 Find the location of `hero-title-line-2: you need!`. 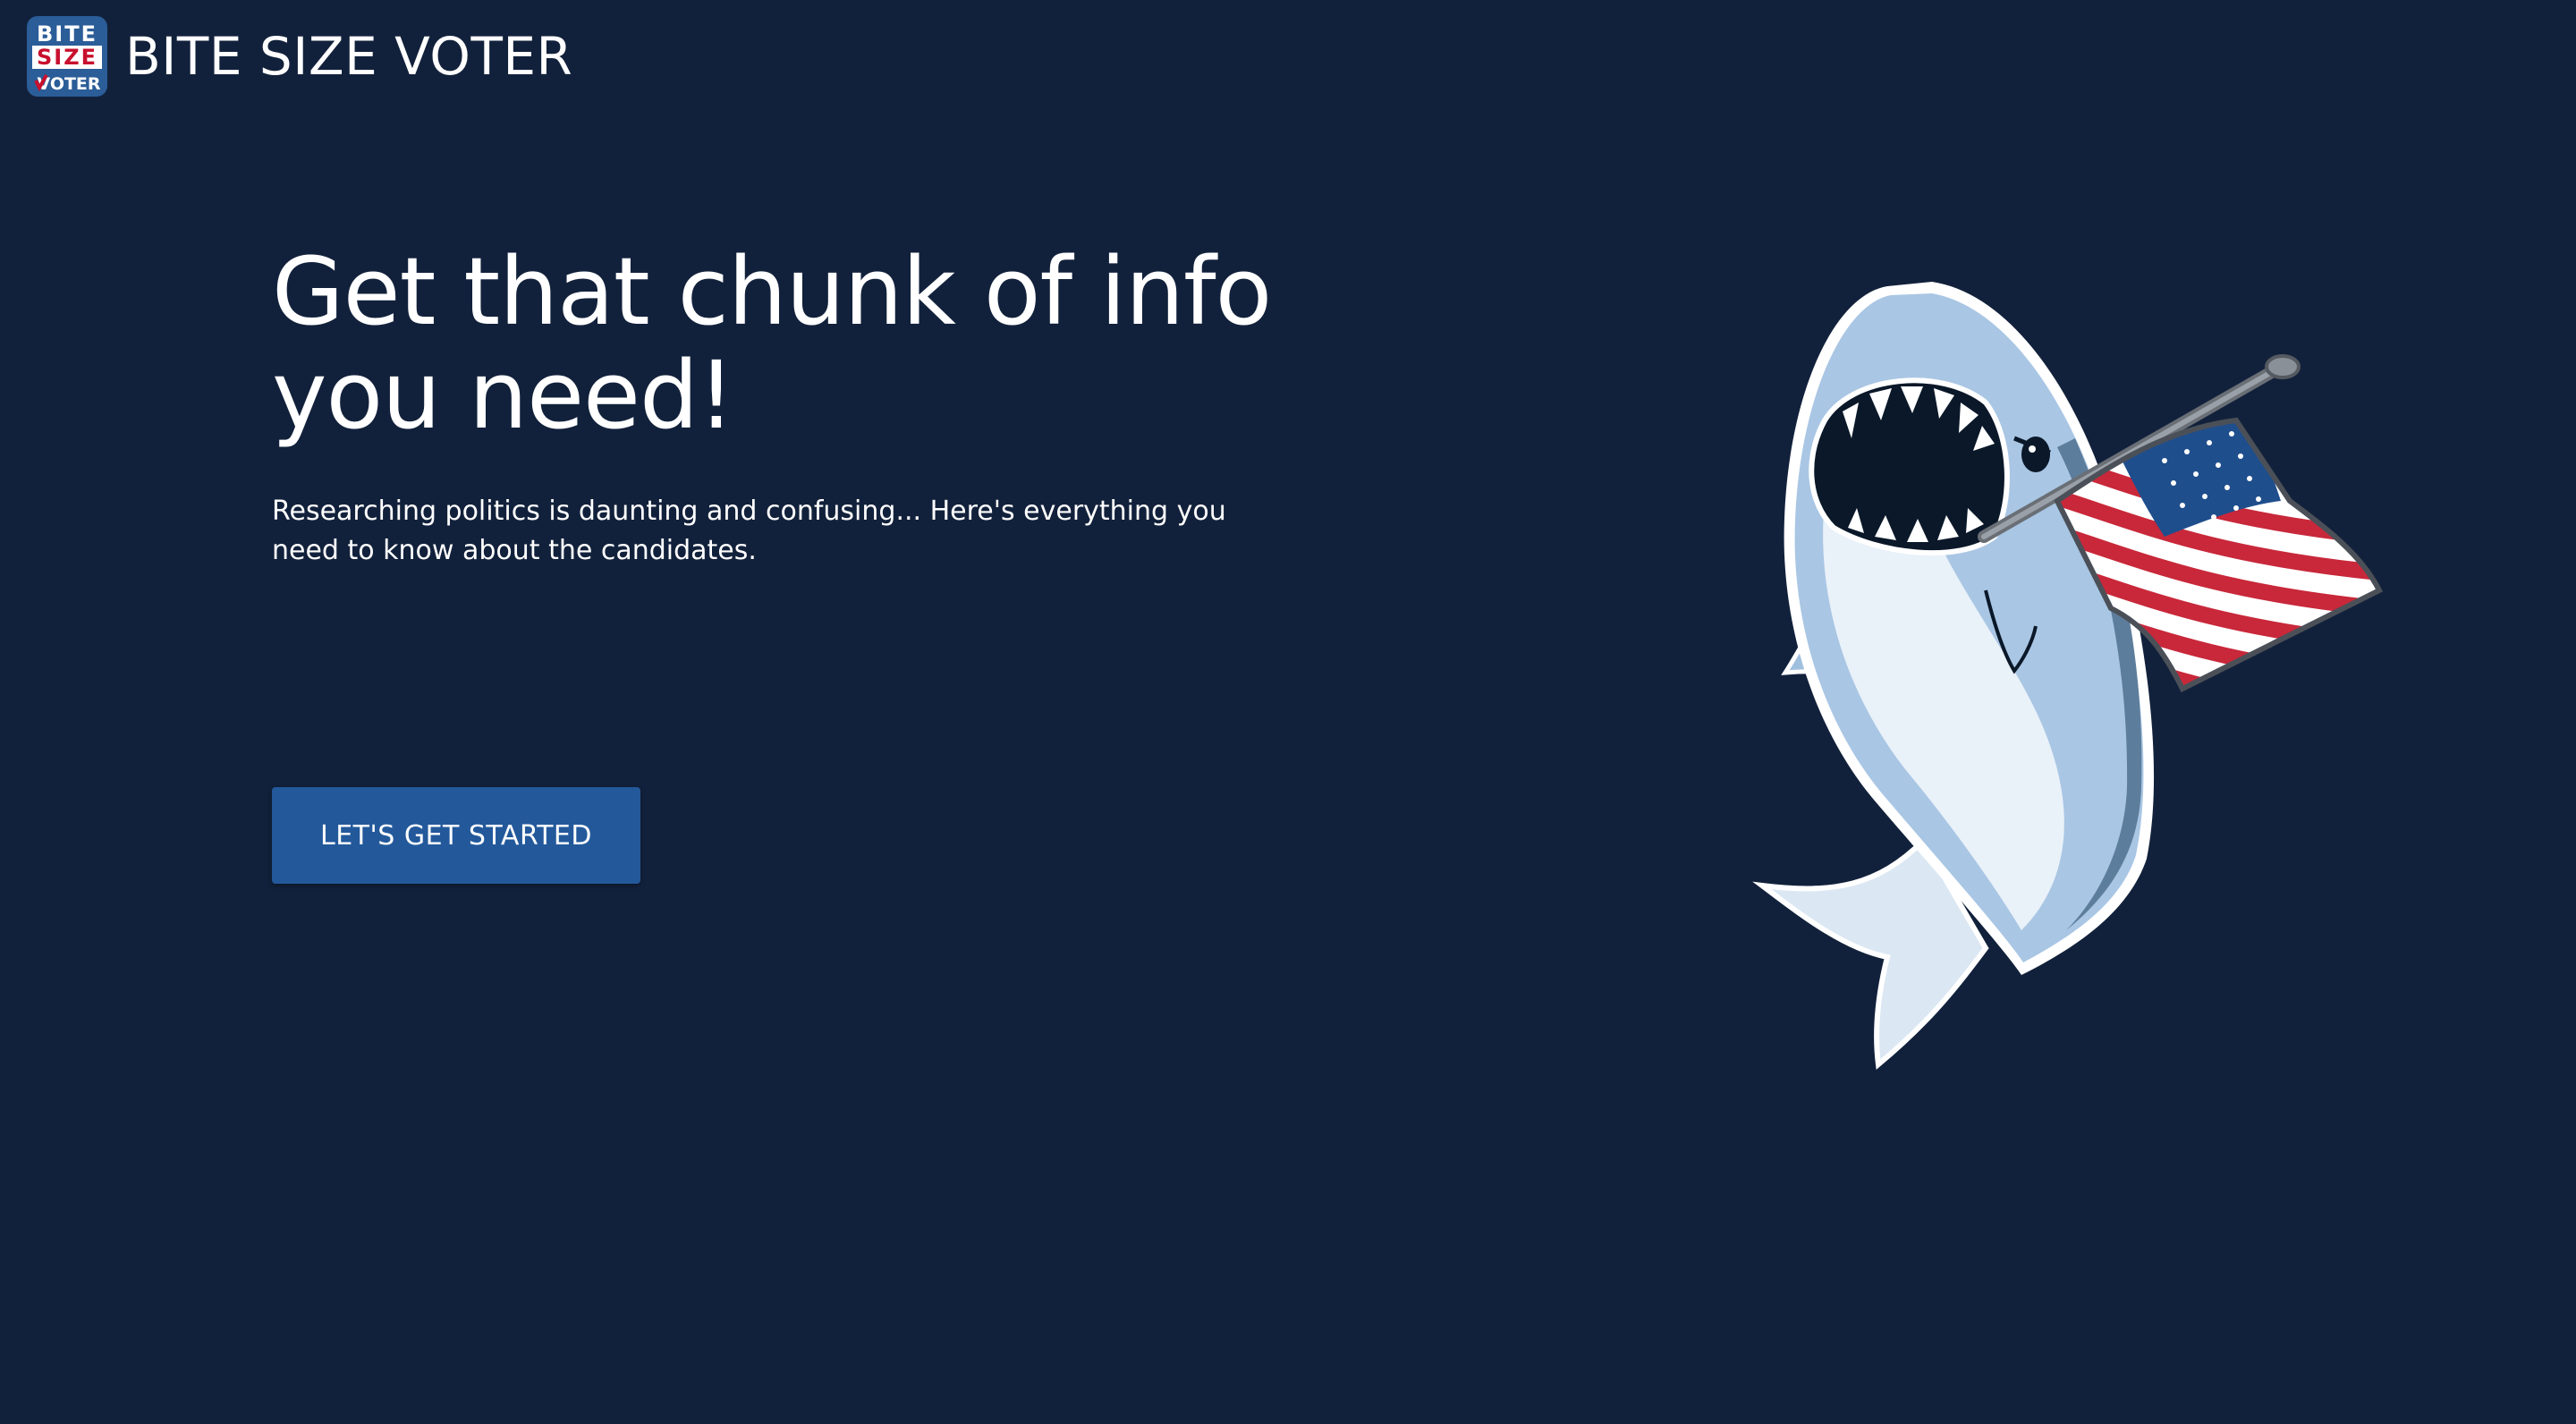

hero-title-line-2: you need! is located at coordinates (503, 395).